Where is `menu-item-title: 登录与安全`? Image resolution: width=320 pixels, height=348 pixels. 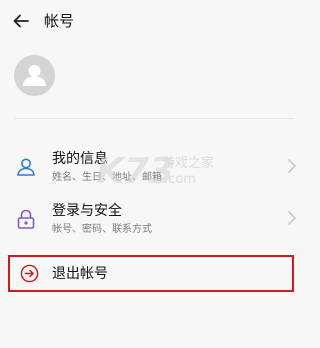
menu-item-title: 登录与安全 is located at coordinates (87, 211).